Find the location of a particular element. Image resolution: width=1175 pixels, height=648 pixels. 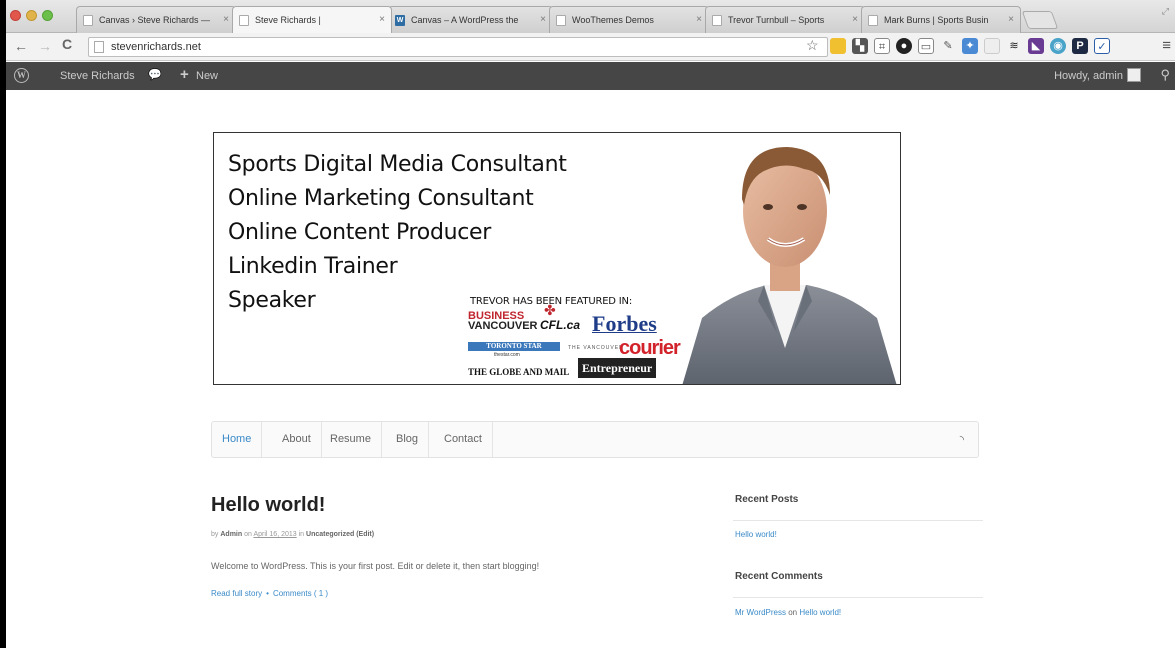

tab-title: Trevor Turnbull – Sports is located at coordinates (776, 20).